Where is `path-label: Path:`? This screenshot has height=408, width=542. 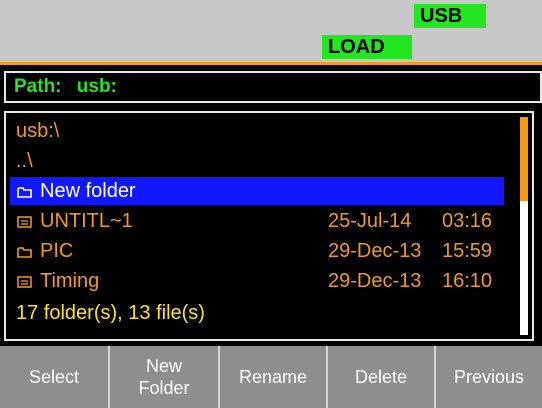 path-label: Path: is located at coordinates (38, 86).